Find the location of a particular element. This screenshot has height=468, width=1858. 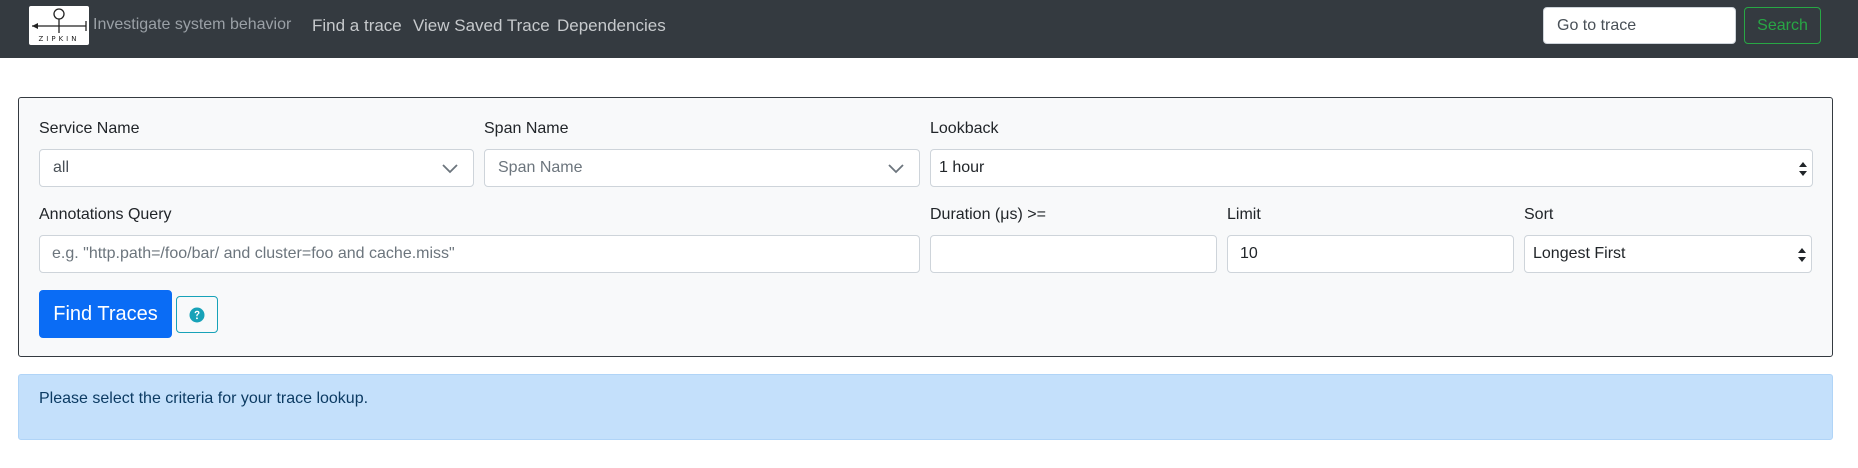

sort-label: Sort is located at coordinates (1539, 214).